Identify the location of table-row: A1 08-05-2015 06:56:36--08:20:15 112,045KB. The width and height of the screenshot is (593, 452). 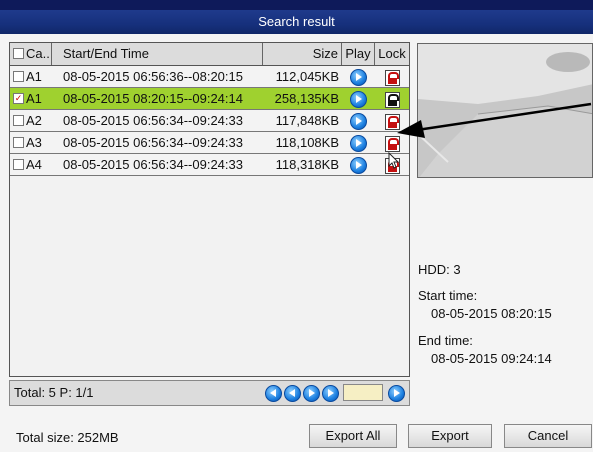
(209, 77).